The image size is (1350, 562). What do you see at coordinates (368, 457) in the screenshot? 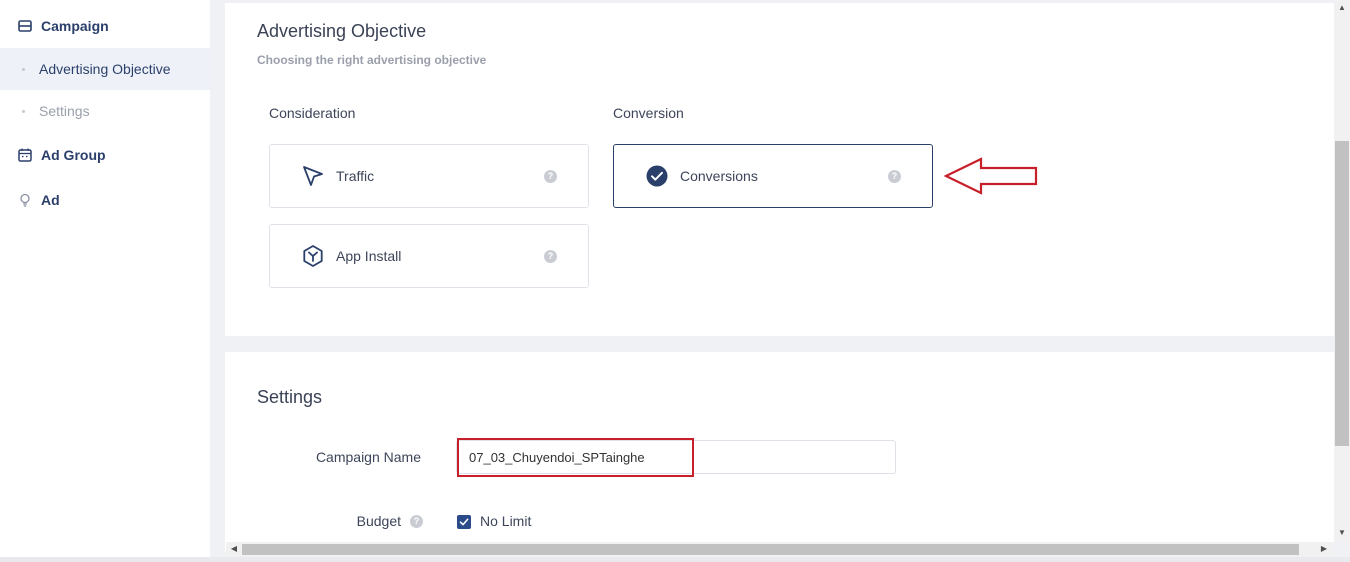
I see `campaign-name-label: Campaign Name` at bounding box center [368, 457].